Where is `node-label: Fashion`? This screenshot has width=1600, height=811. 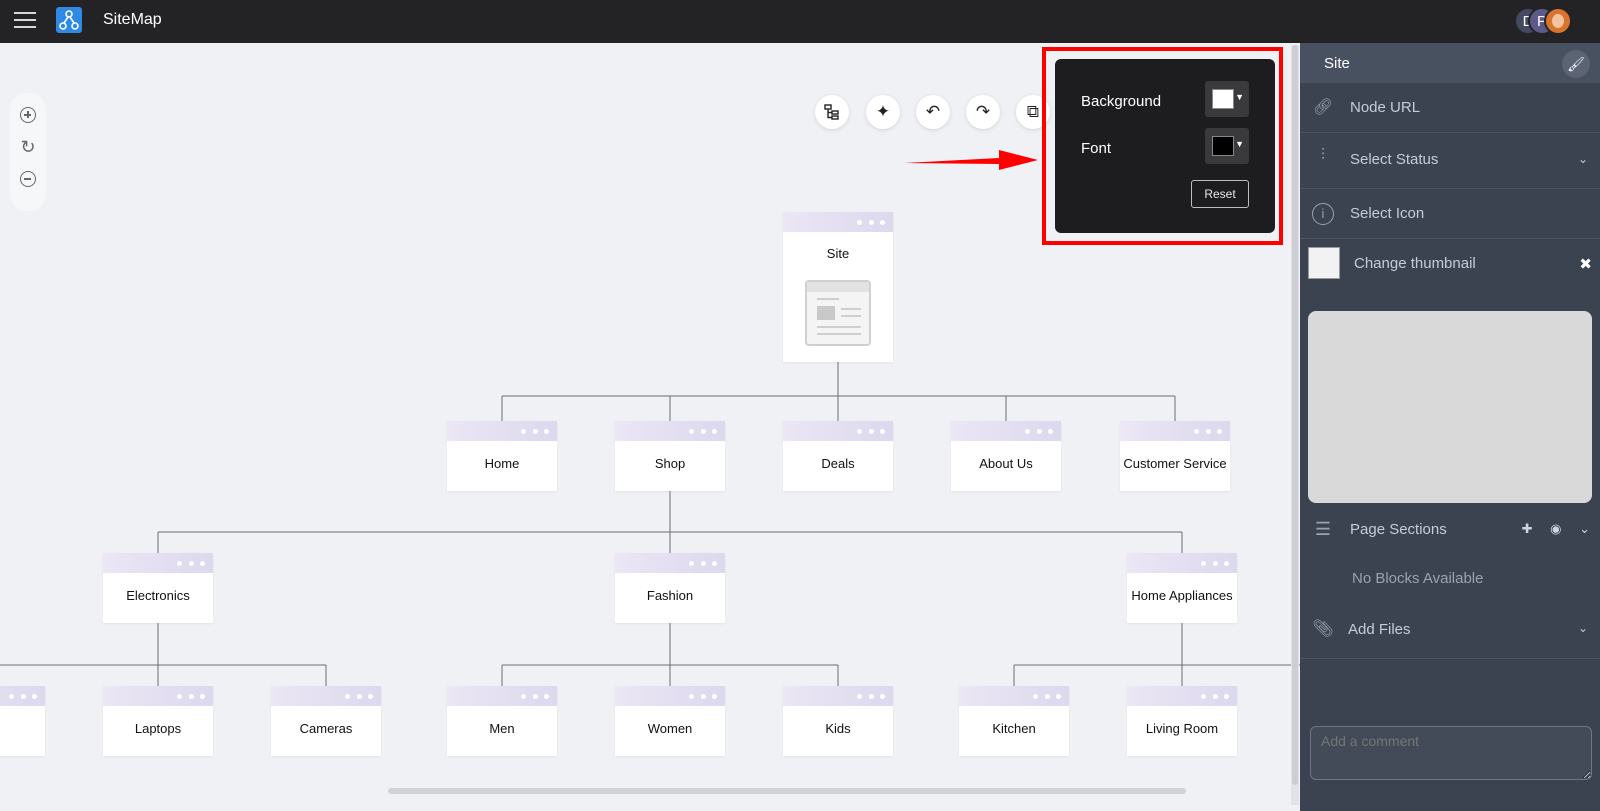
node-label: Fashion is located at coordinates (670, 595).